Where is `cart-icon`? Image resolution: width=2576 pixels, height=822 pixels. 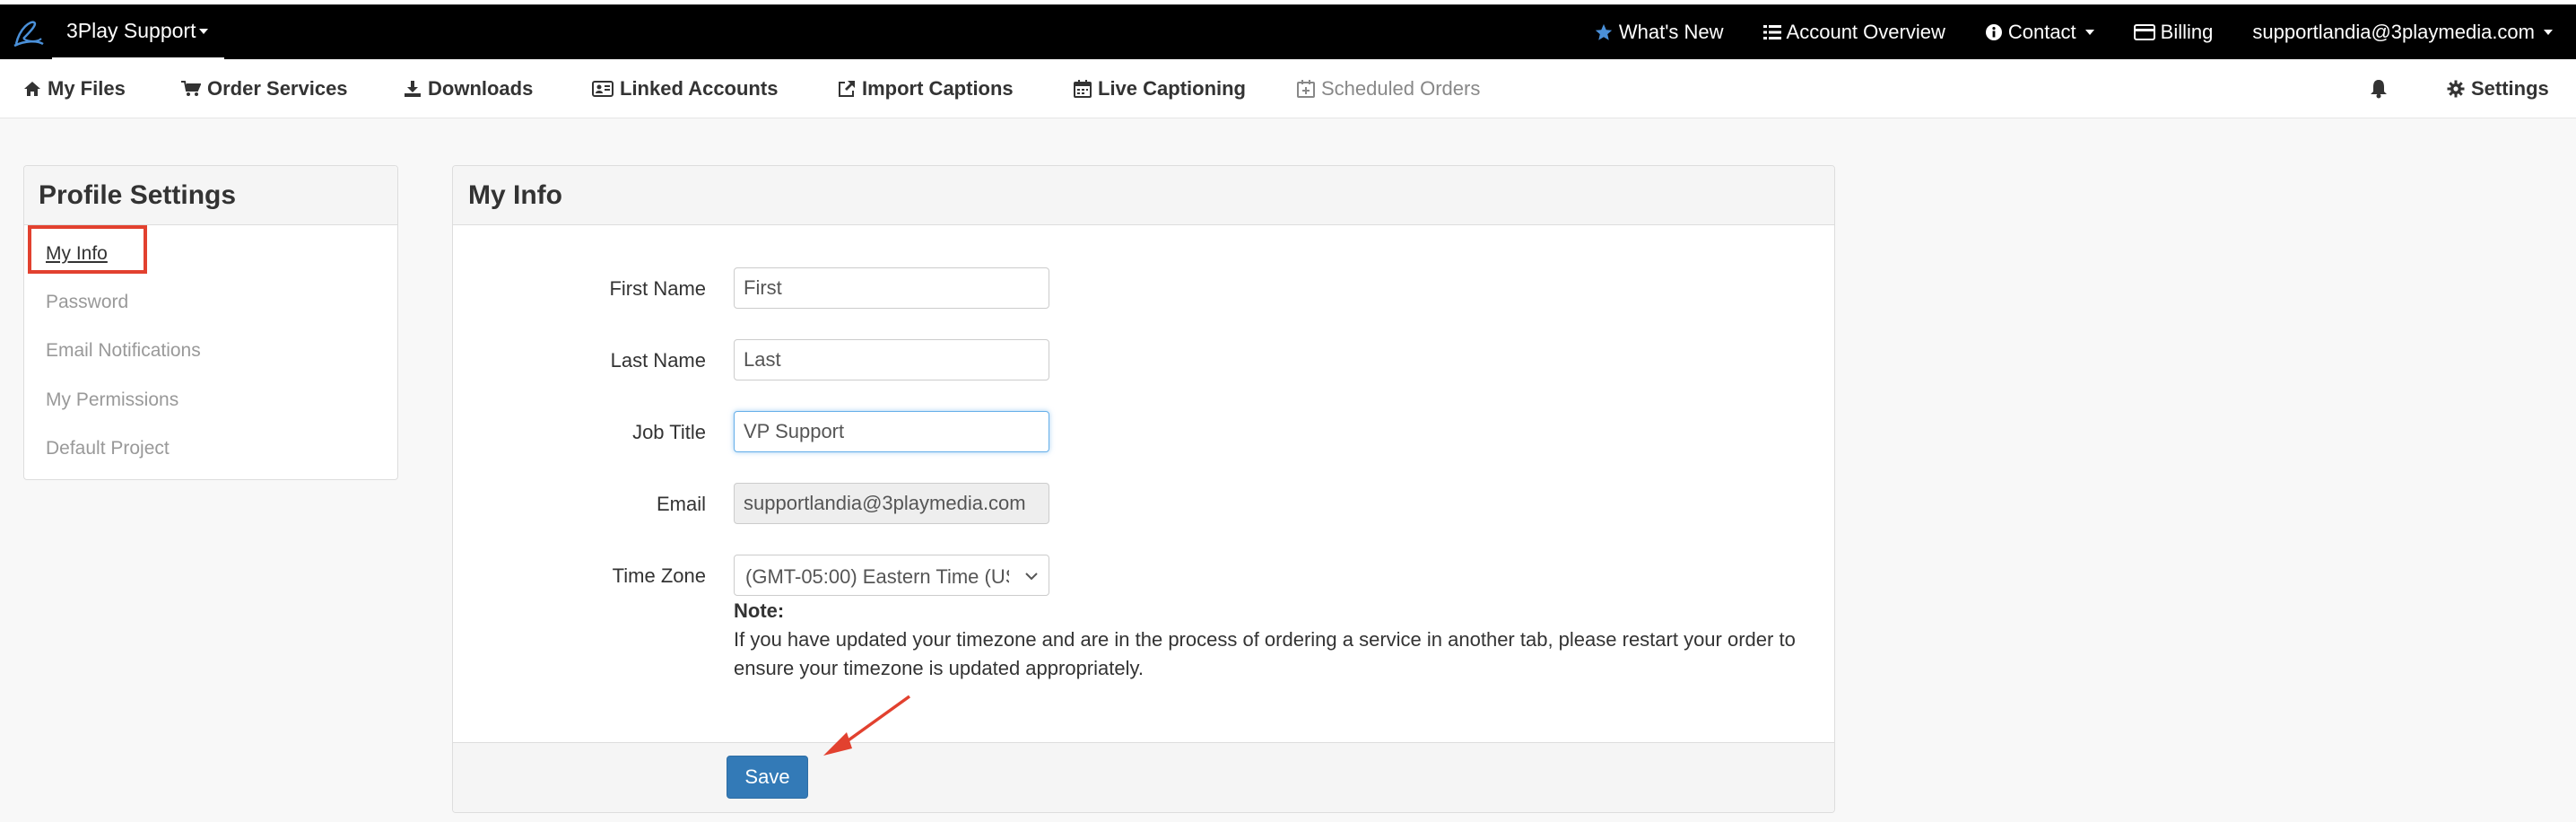 cart-icon is located at coordinates (191, 89).